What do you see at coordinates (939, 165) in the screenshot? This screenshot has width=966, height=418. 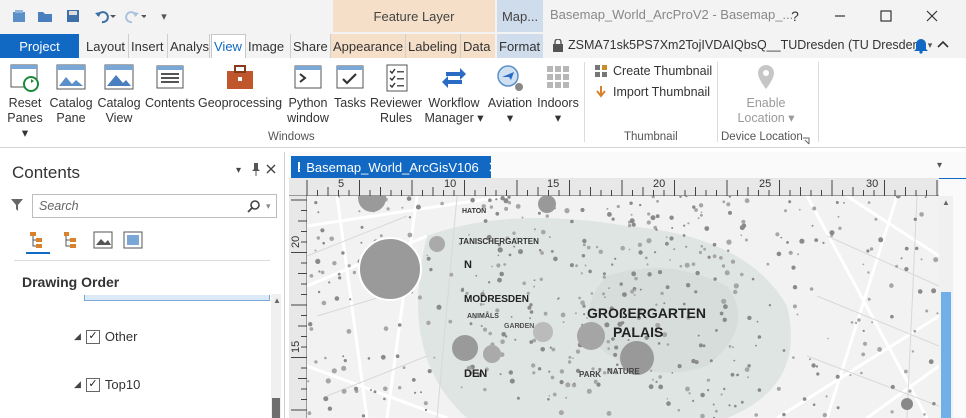 I see `tab-list-icon: ▾` at bounding box center [939, 165].